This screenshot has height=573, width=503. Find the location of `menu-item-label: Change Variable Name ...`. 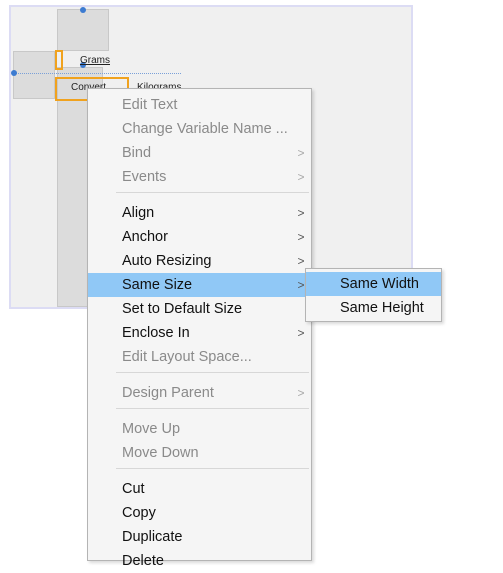

menu-item-label: Change Variable Name ... is located at coordinates (205, 129).